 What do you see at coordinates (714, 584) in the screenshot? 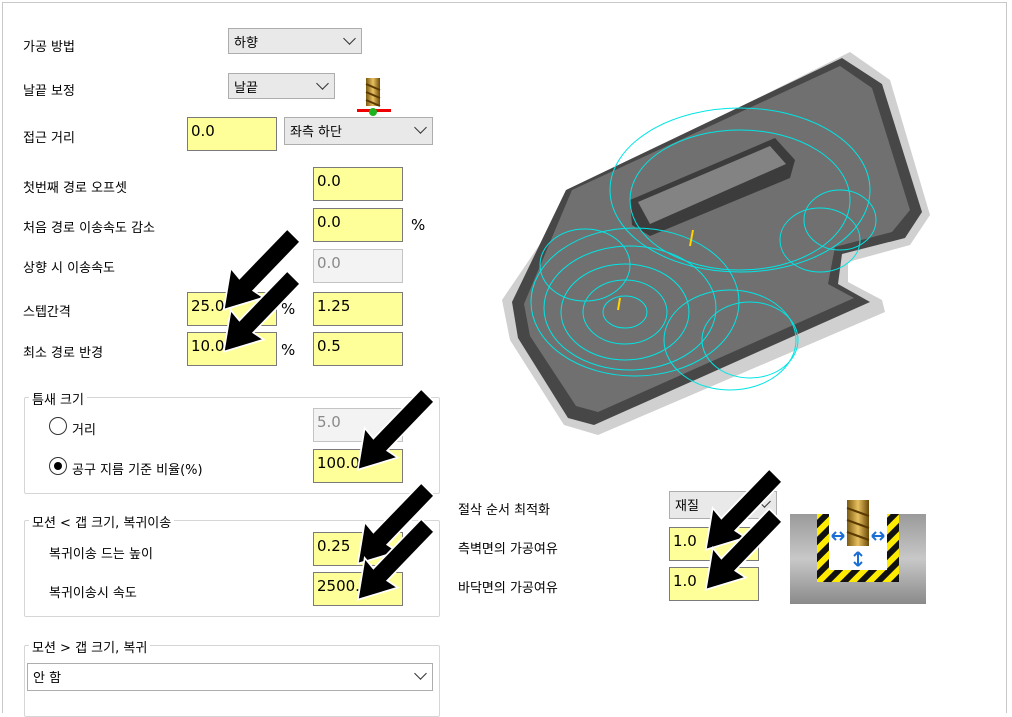
I see `floor-stock-input: 1.0` at bounding box center [714, 584].